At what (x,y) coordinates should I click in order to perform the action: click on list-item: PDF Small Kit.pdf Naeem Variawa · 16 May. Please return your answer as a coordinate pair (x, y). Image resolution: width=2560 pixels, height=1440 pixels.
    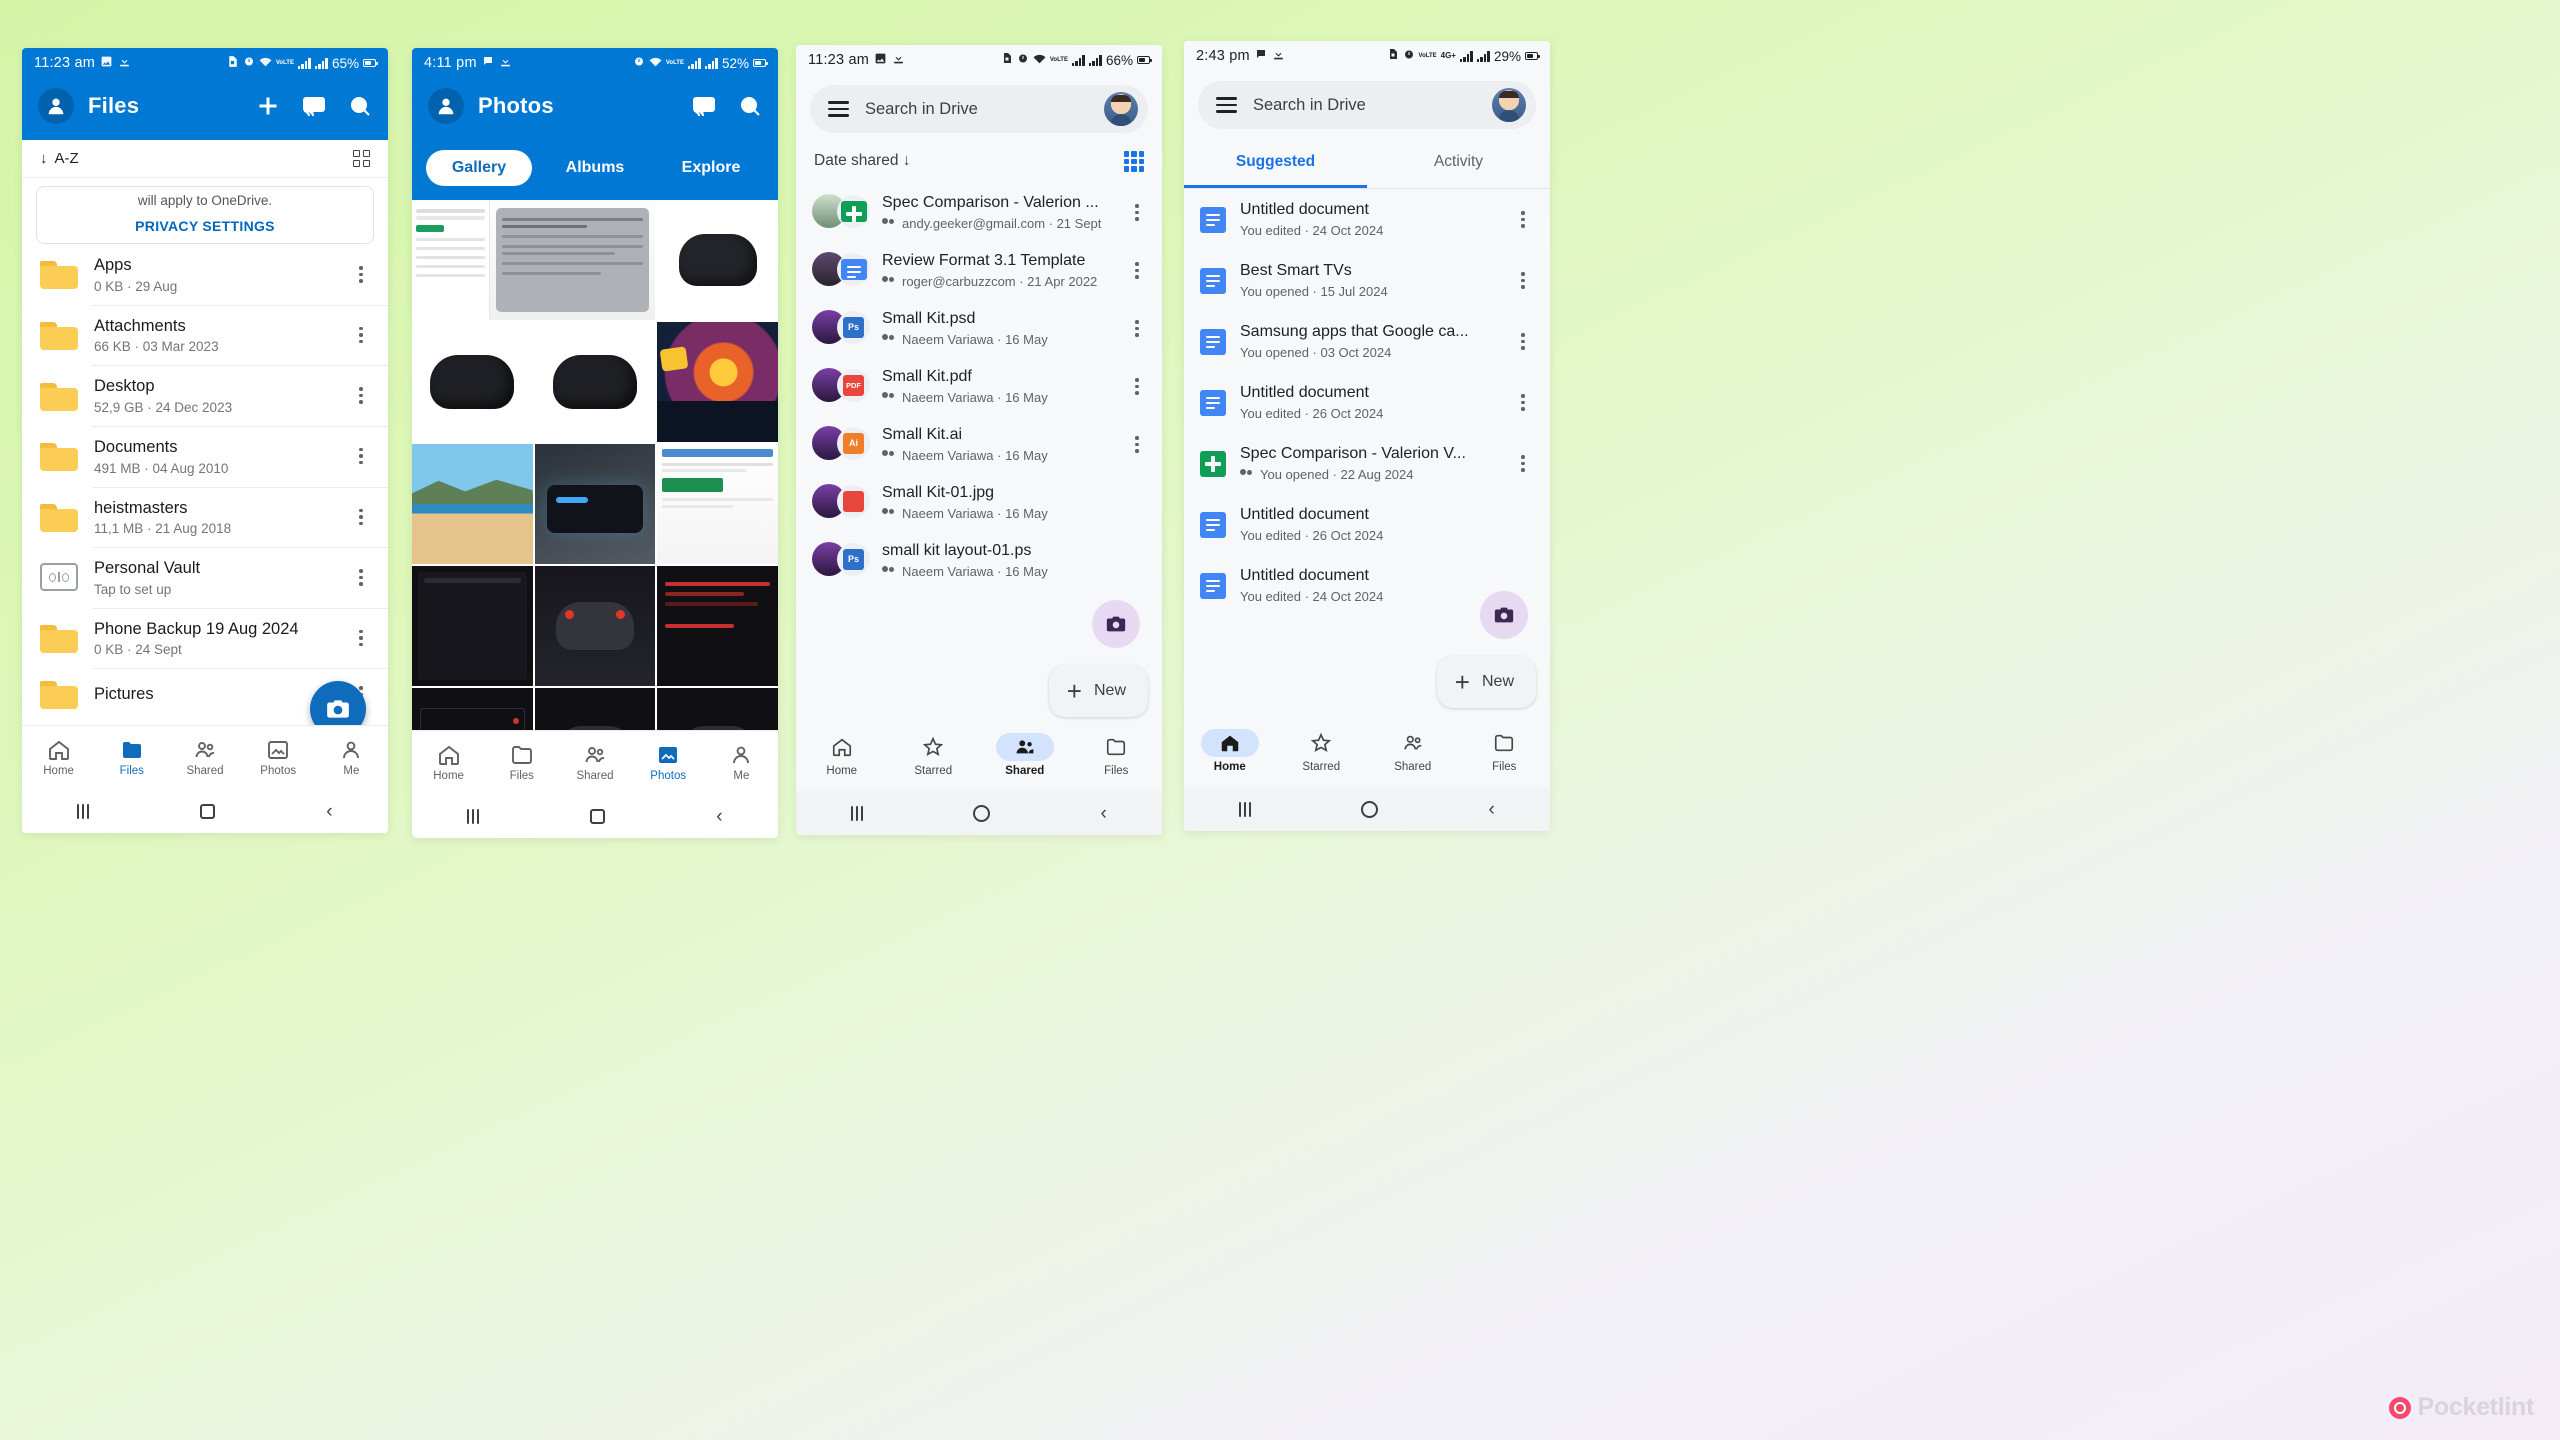
    Looking at the image, I should click on (979, 387).